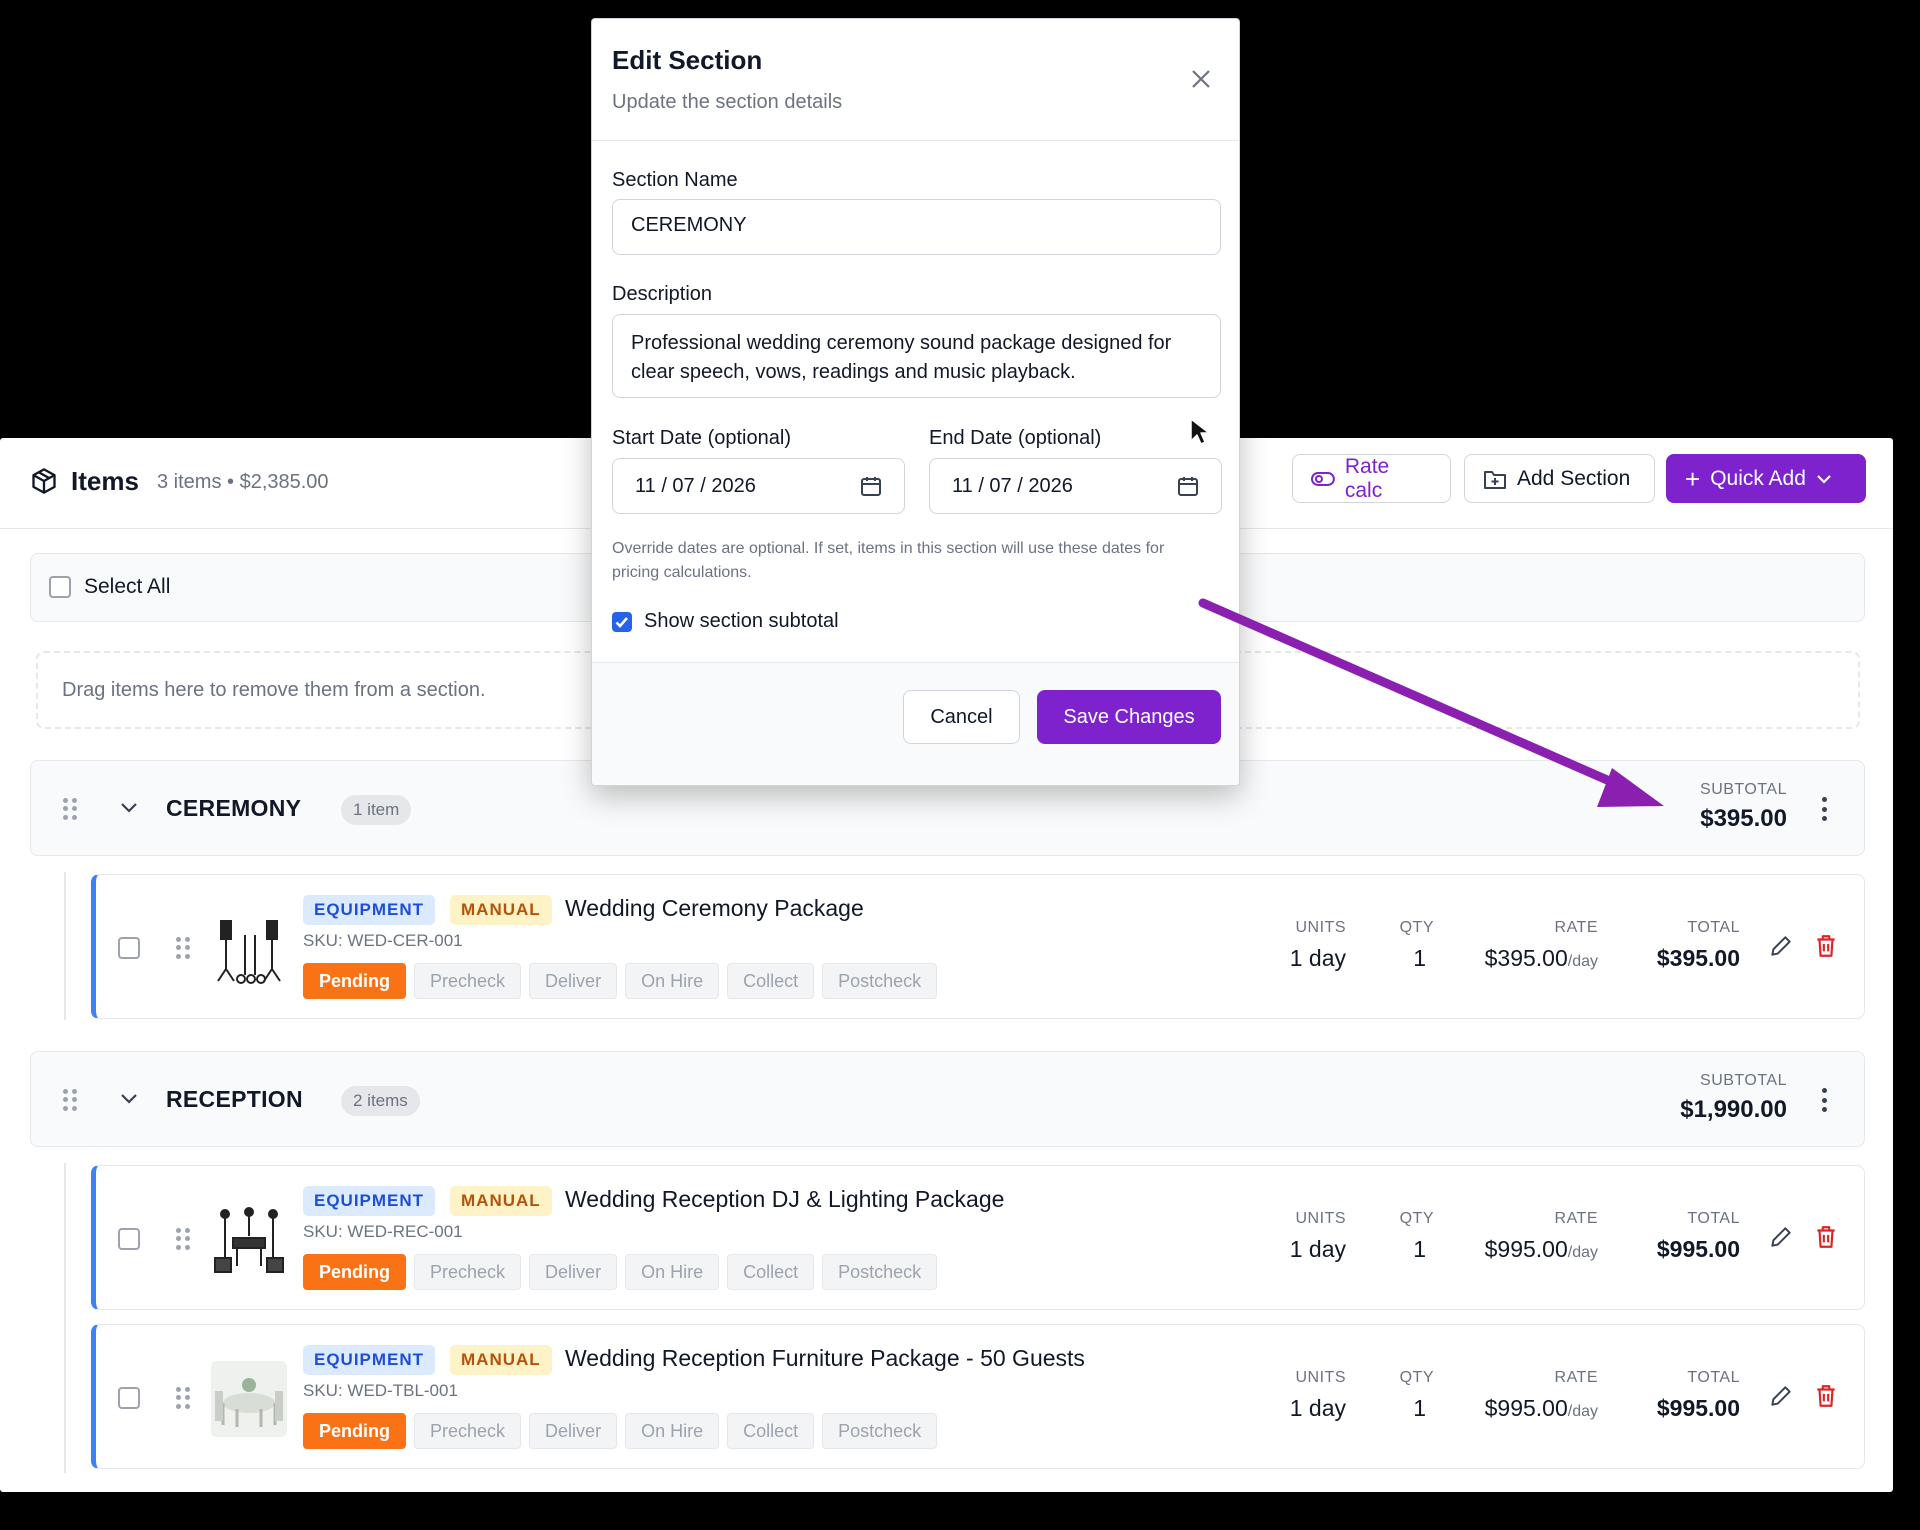 This screenshot has width=1920, height=1530. I want to click on checkmark-icon, so click(621, 622).